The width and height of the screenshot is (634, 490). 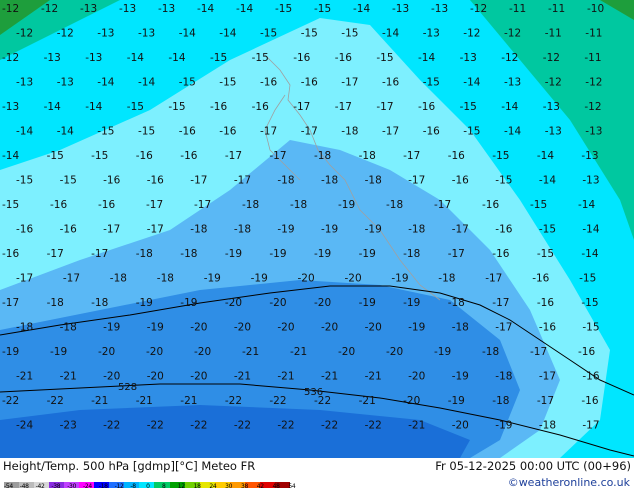 I want to click on legend-tick: 18, so click(x=197, y=486).